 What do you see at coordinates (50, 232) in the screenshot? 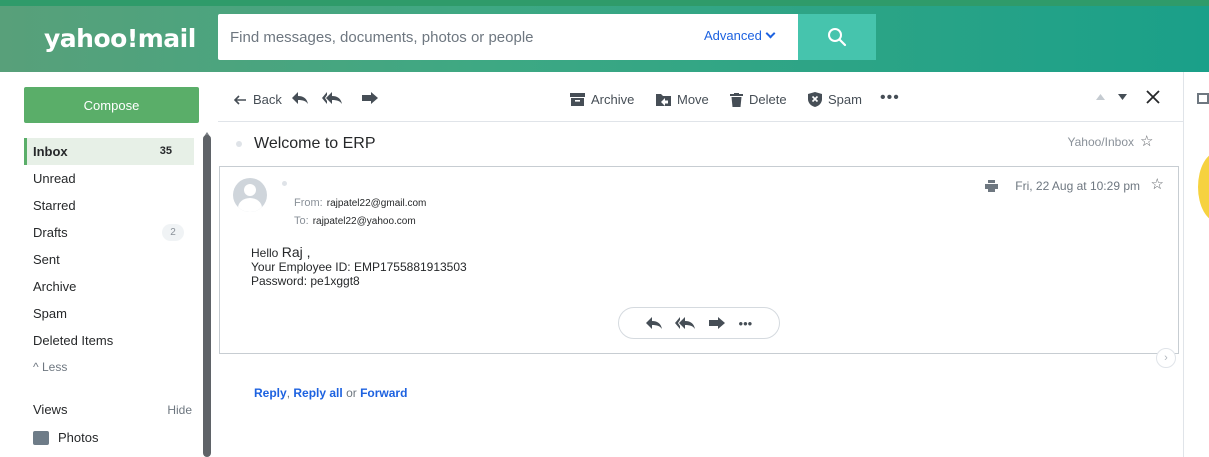
I see `sidebar-item-label: Drafts` at bounding box center [50, 232].